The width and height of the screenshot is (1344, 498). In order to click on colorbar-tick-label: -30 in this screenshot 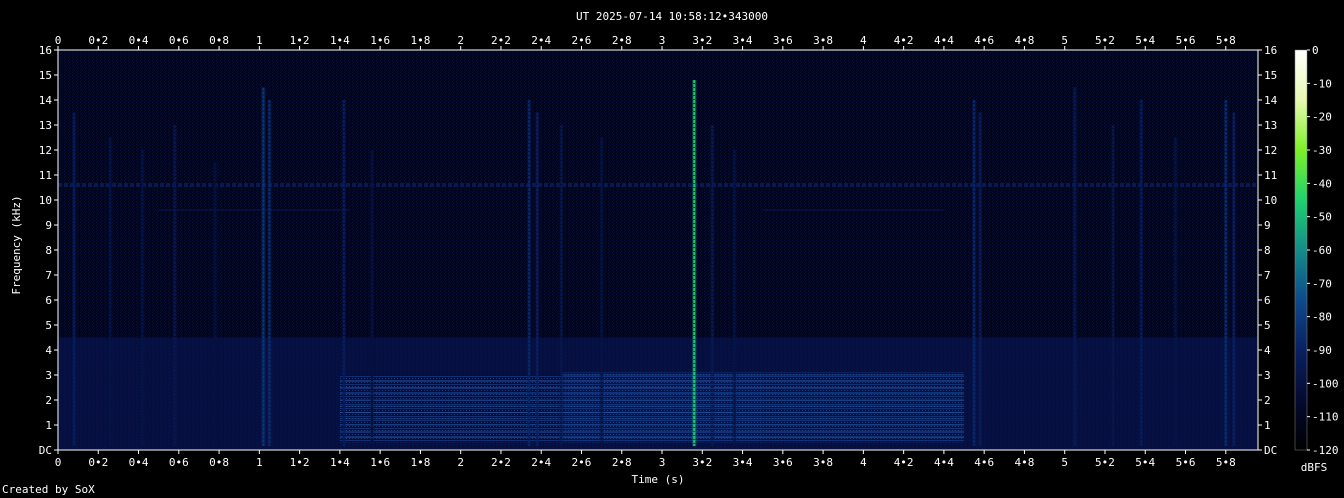, I will do `click(1322, 150)`.